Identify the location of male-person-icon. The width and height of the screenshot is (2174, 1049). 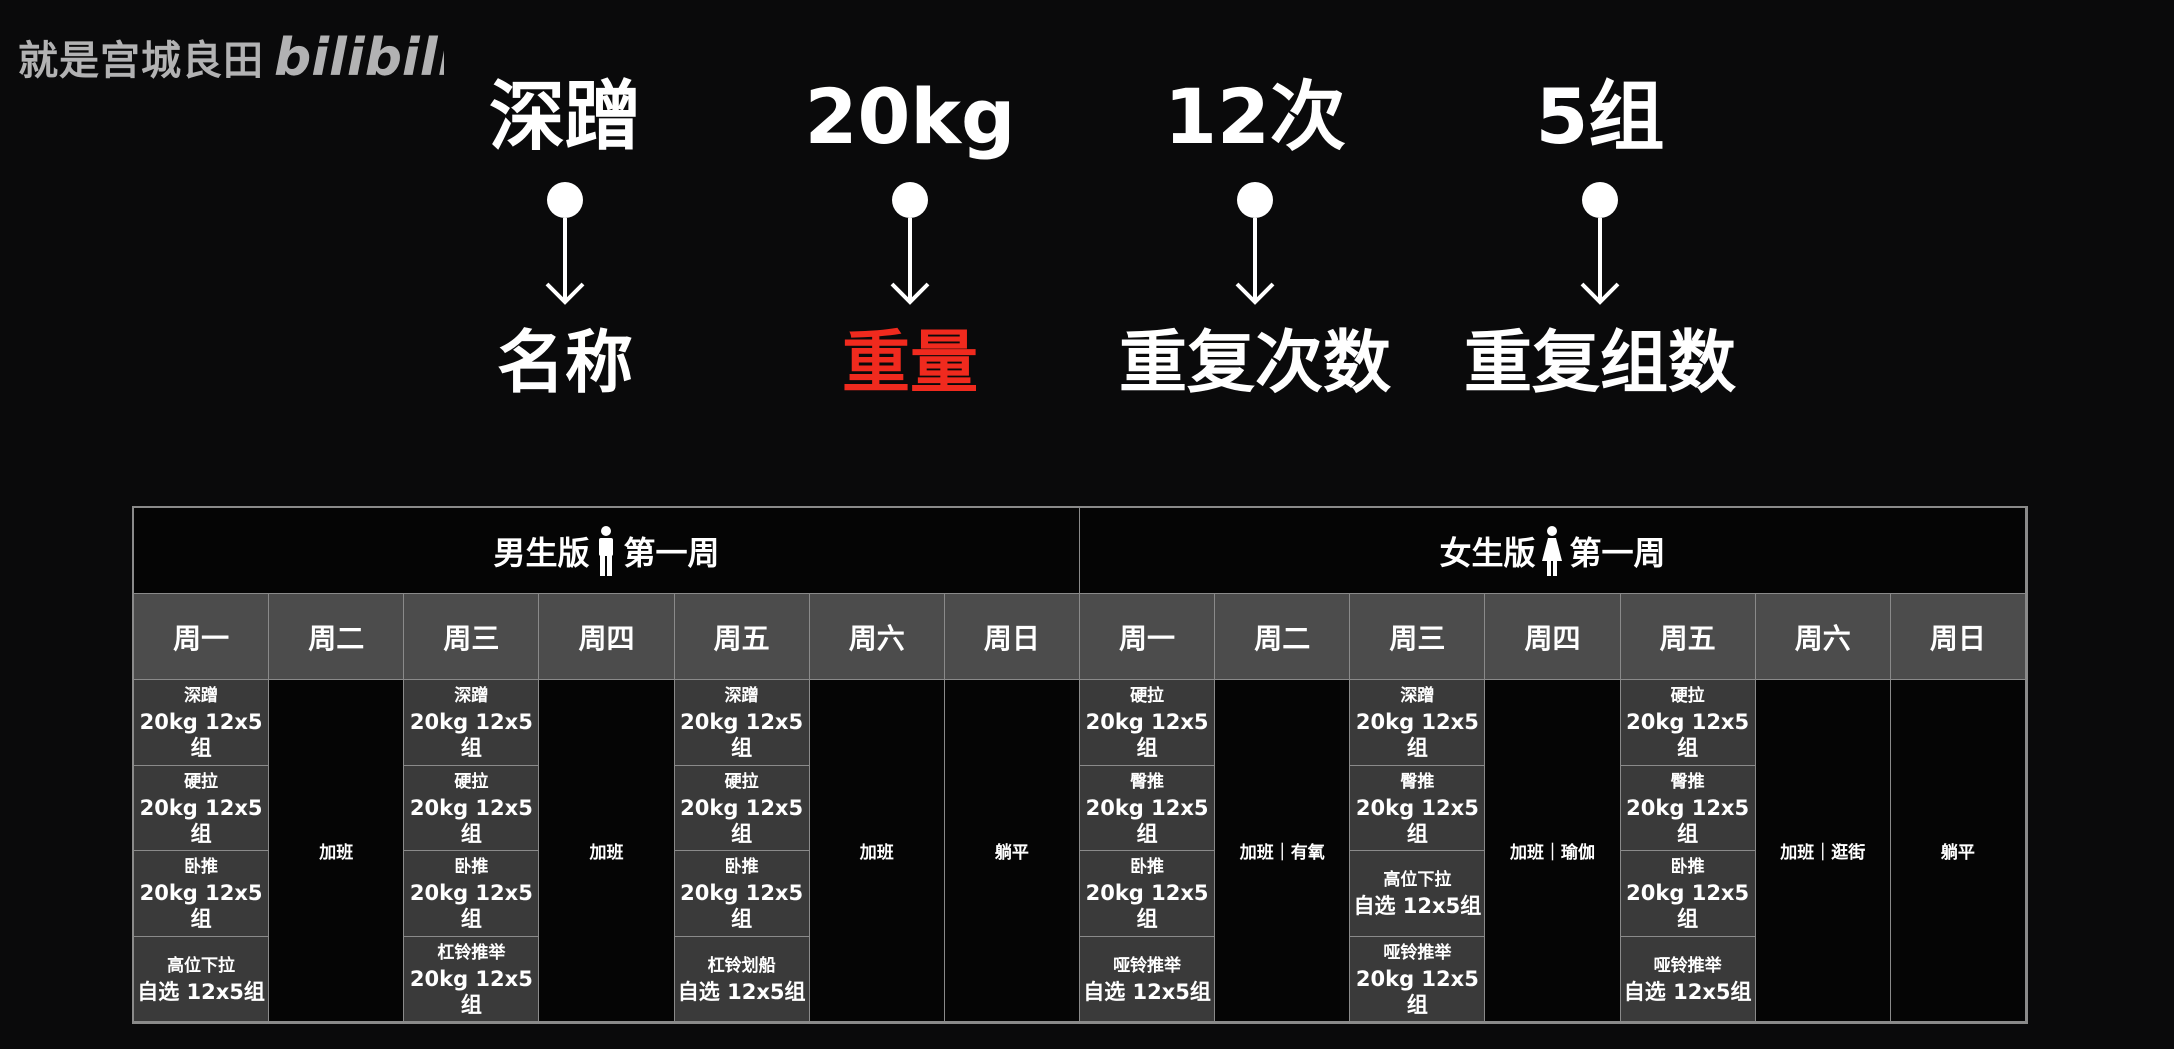
(606, 550).